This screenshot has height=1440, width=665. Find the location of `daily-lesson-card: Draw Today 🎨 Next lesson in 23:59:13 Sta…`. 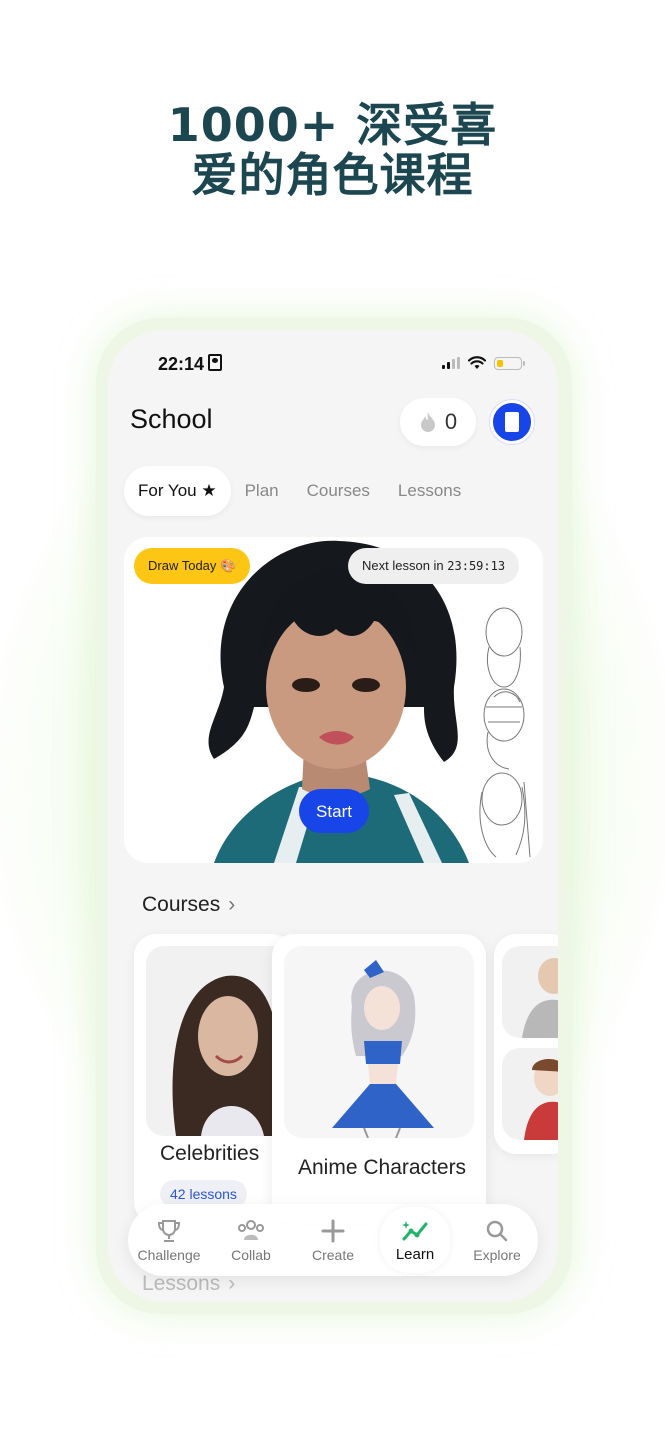

daily-lesson-card: Draw Today 🎨 Next lesson in 23:59:13 Sta… is located at coordinates (333, 700).